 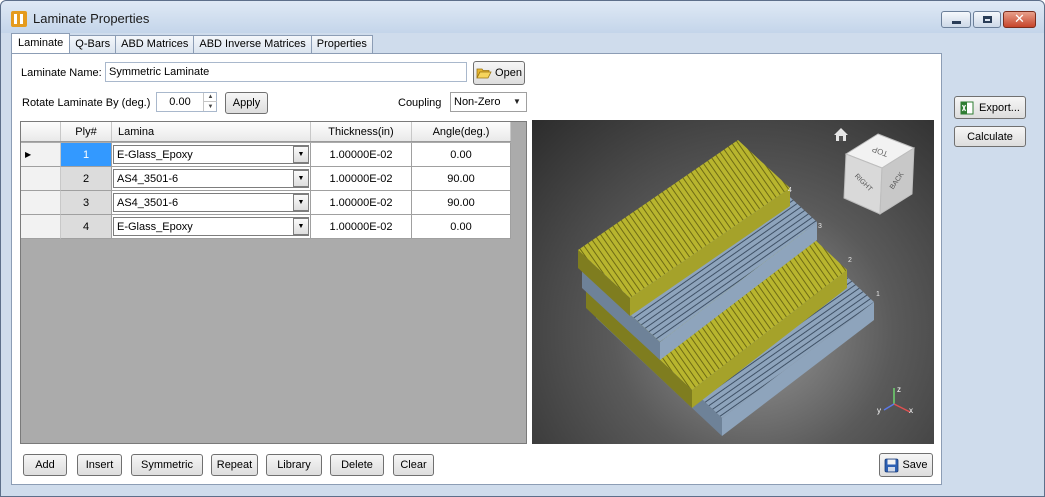 What do you see at coordinates (820, 226) in the screenshot?
I see `ply-label-3: 3` at bounding box center [820, 226].